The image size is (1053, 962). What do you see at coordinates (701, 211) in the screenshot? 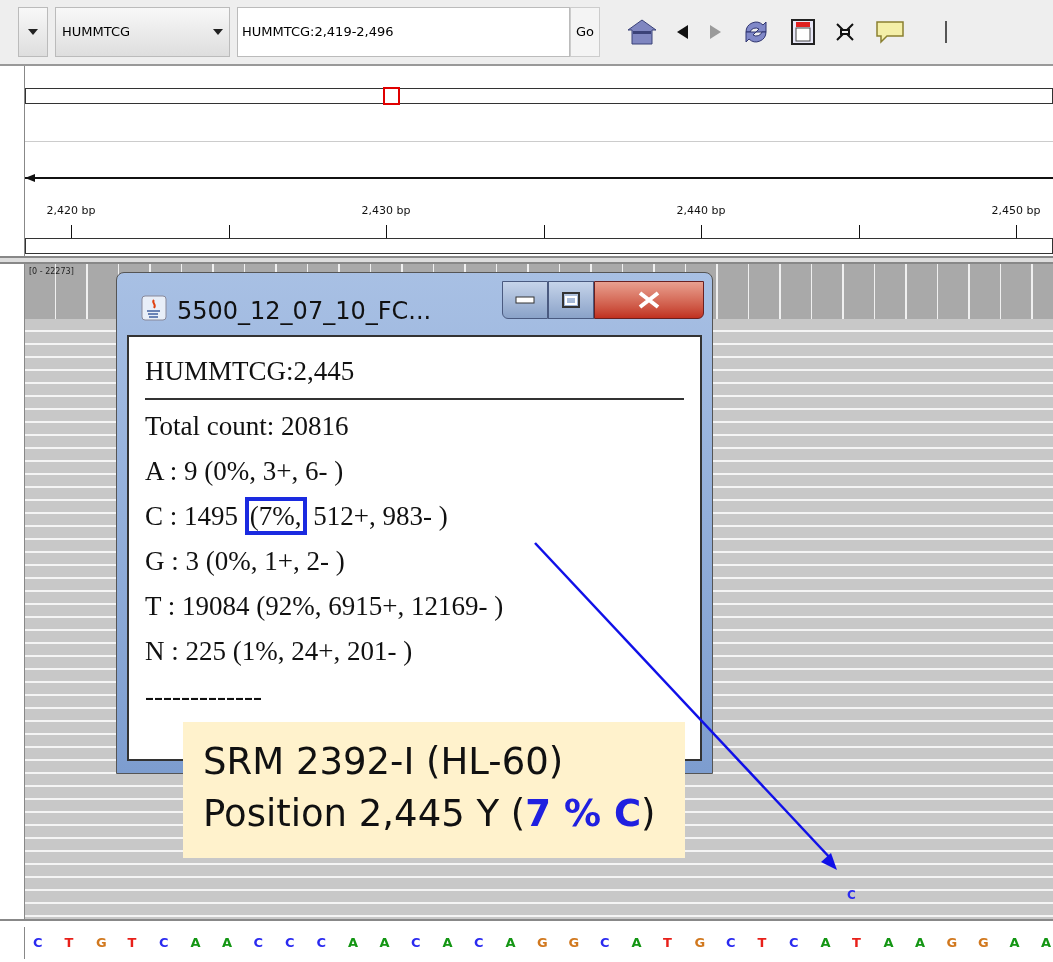
I see `ruler-label: 2,440 bp` at bounding box center [701, 211].